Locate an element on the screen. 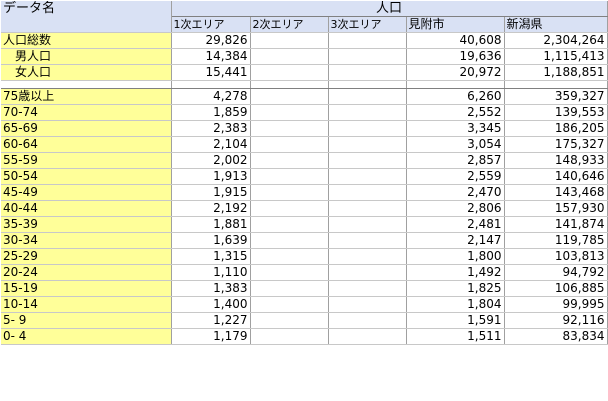 The width and height of the screenshot is (608, 401). row-label-cell: 20-24 is located at coordinates (86, 272).